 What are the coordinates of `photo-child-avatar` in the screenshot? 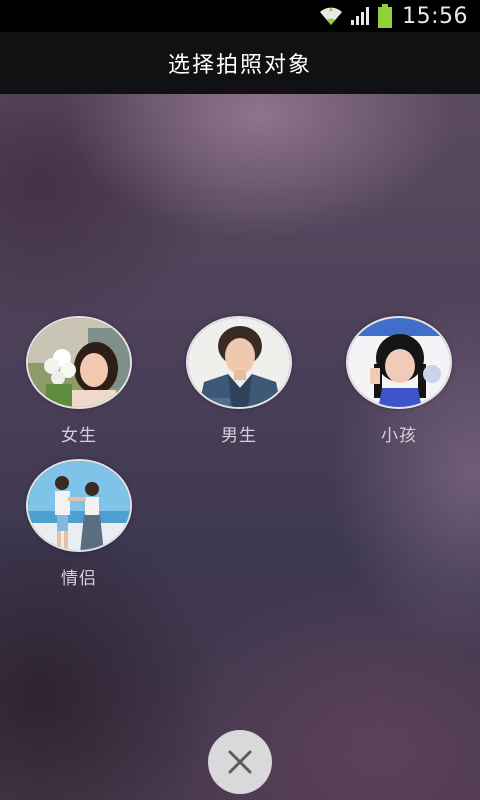 It's located at (399, 362).